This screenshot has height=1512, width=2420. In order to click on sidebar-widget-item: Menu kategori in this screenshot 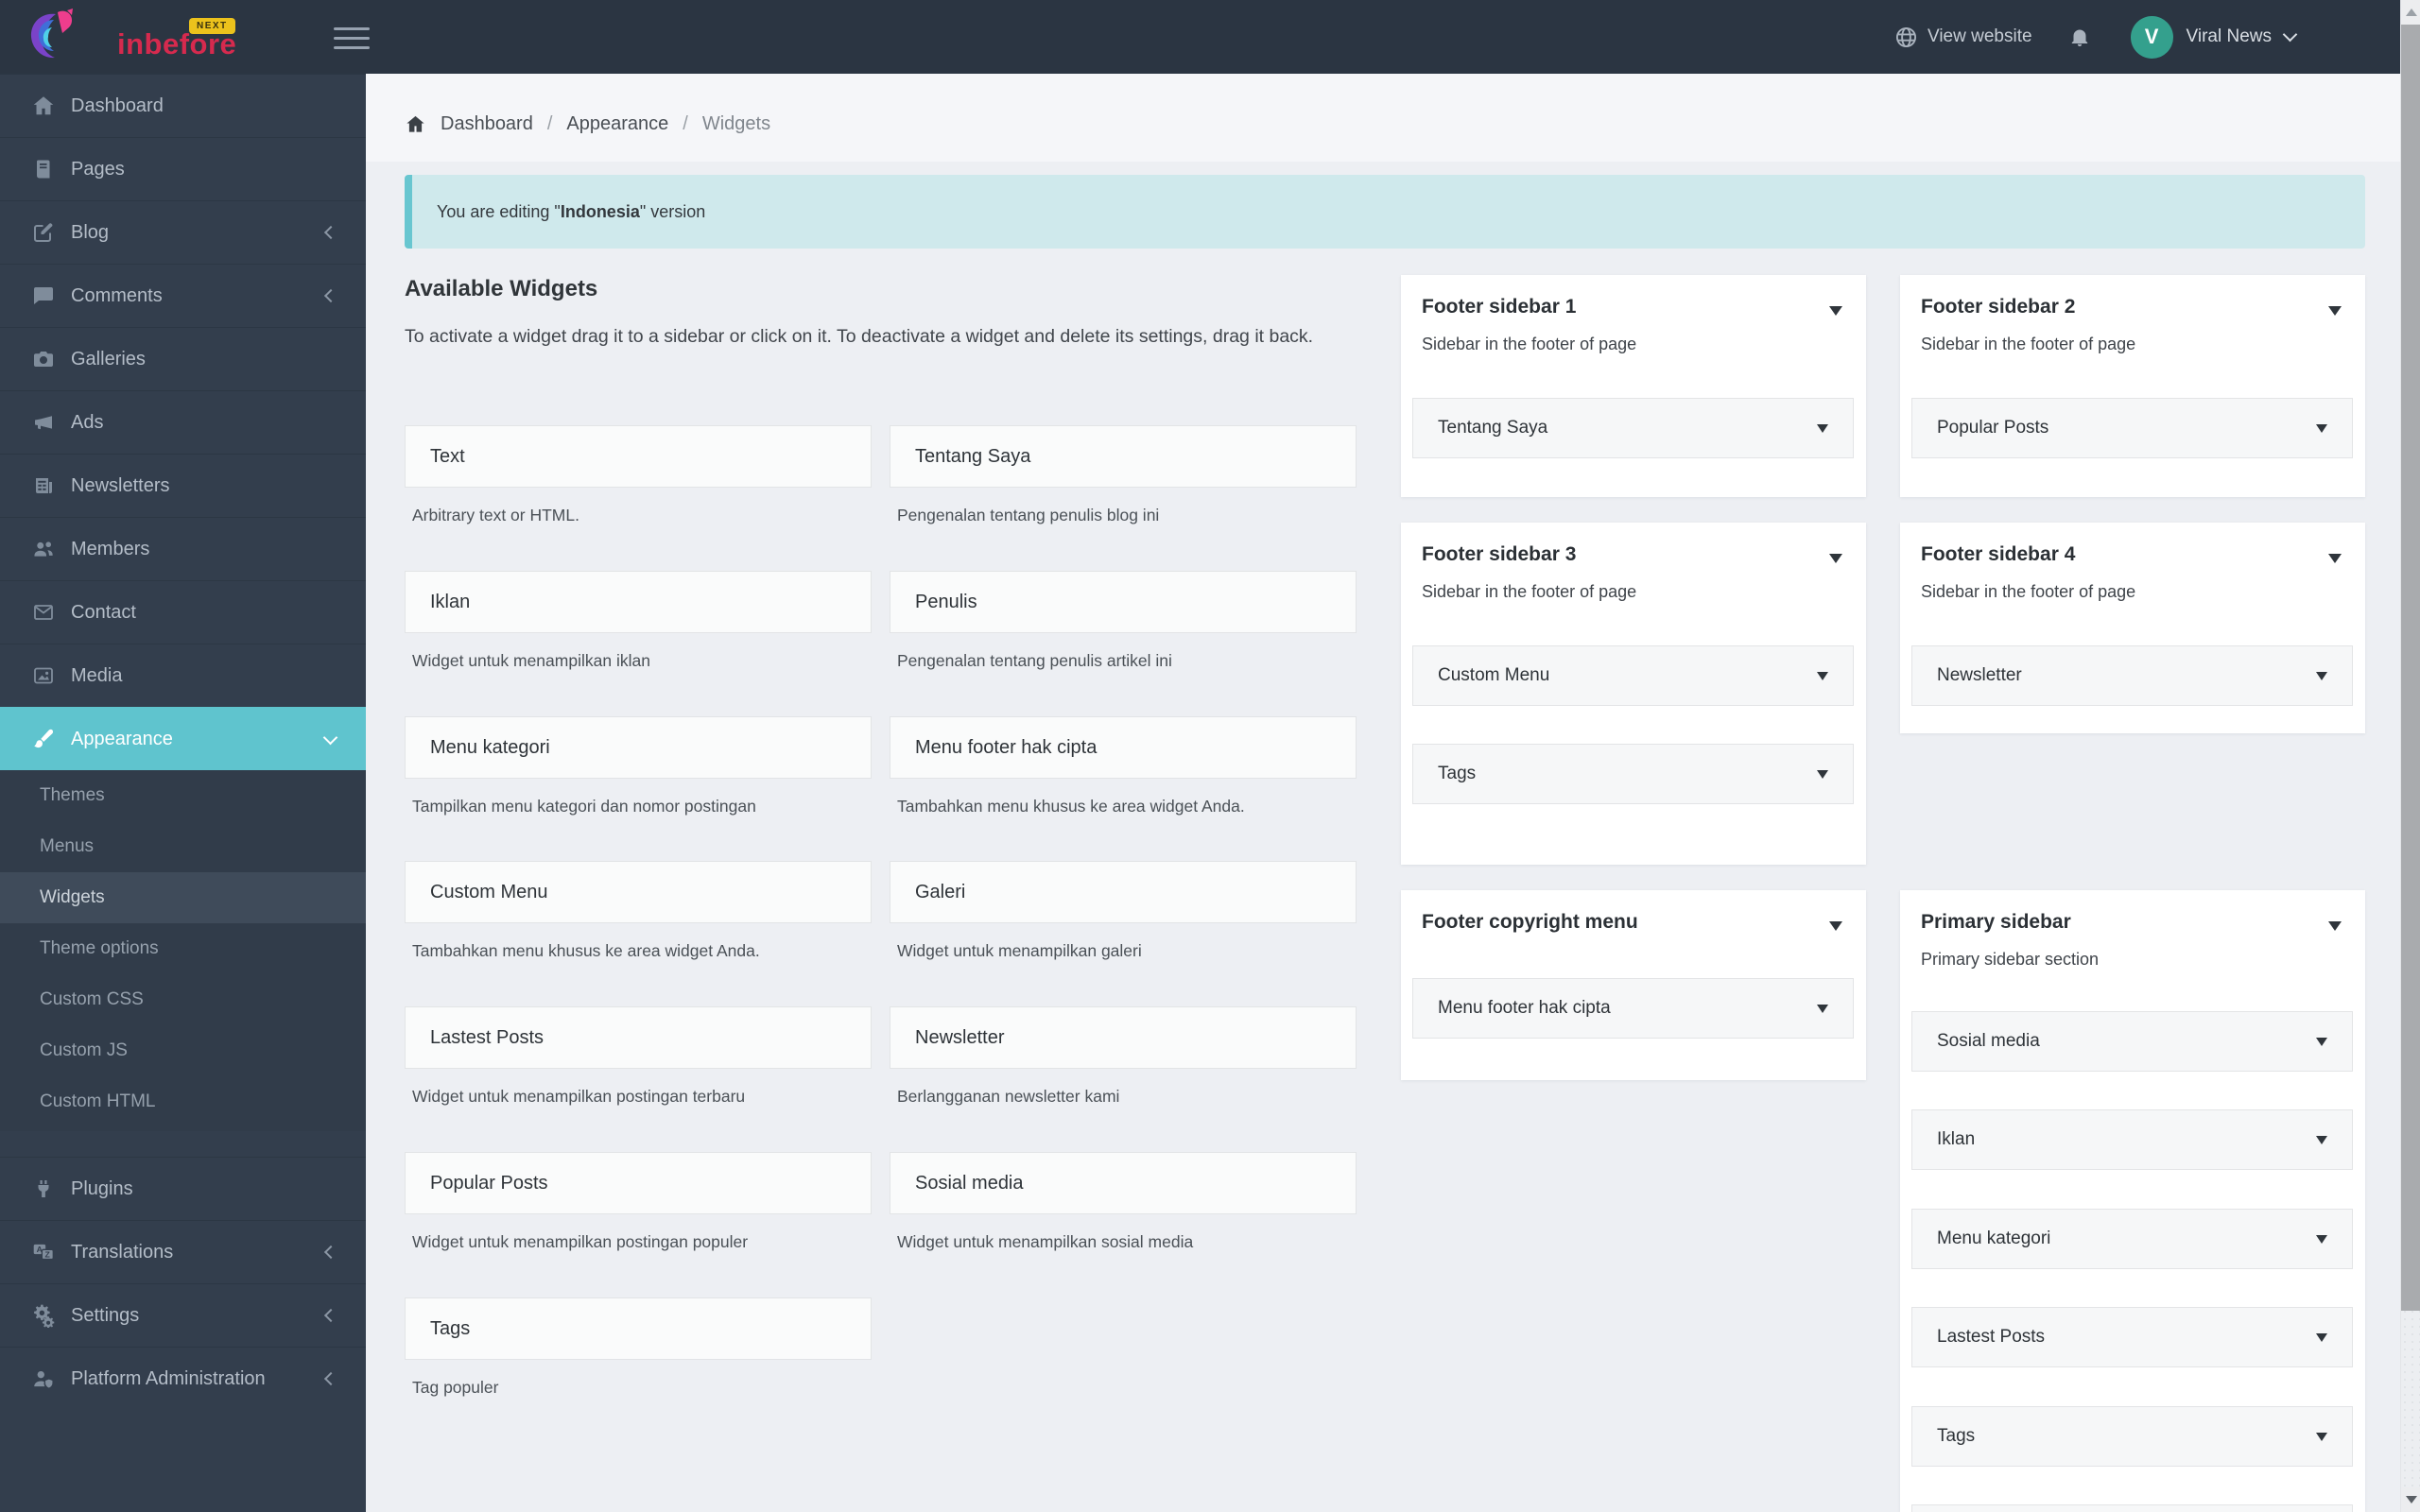, I will do `click(2132, 1239)`.